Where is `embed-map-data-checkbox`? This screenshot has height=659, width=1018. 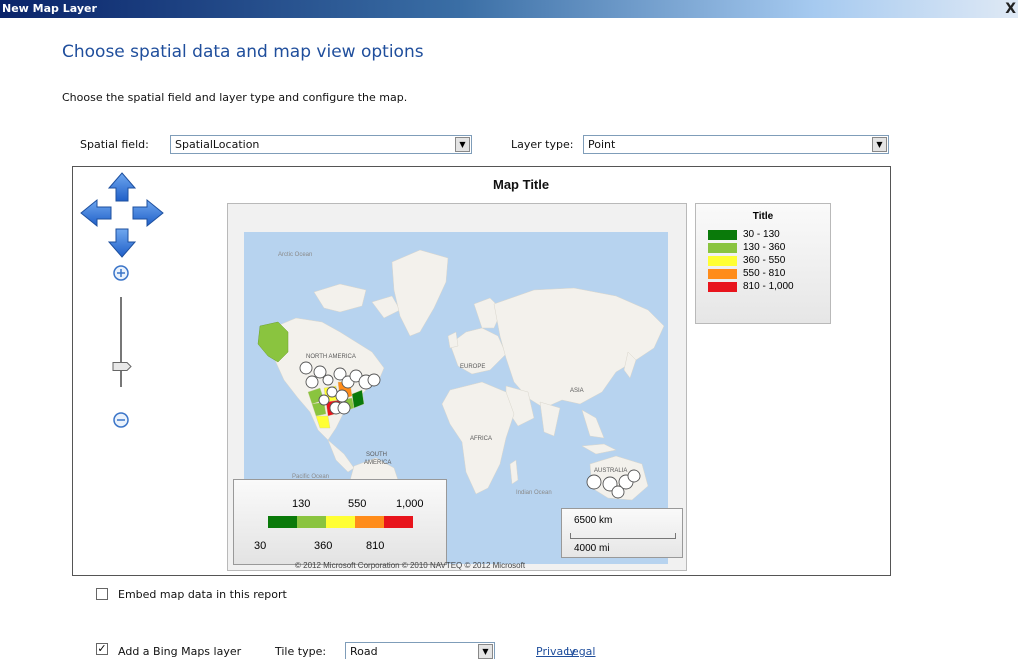 embed-map-data-checkbox is located at coordinates (102, 594).